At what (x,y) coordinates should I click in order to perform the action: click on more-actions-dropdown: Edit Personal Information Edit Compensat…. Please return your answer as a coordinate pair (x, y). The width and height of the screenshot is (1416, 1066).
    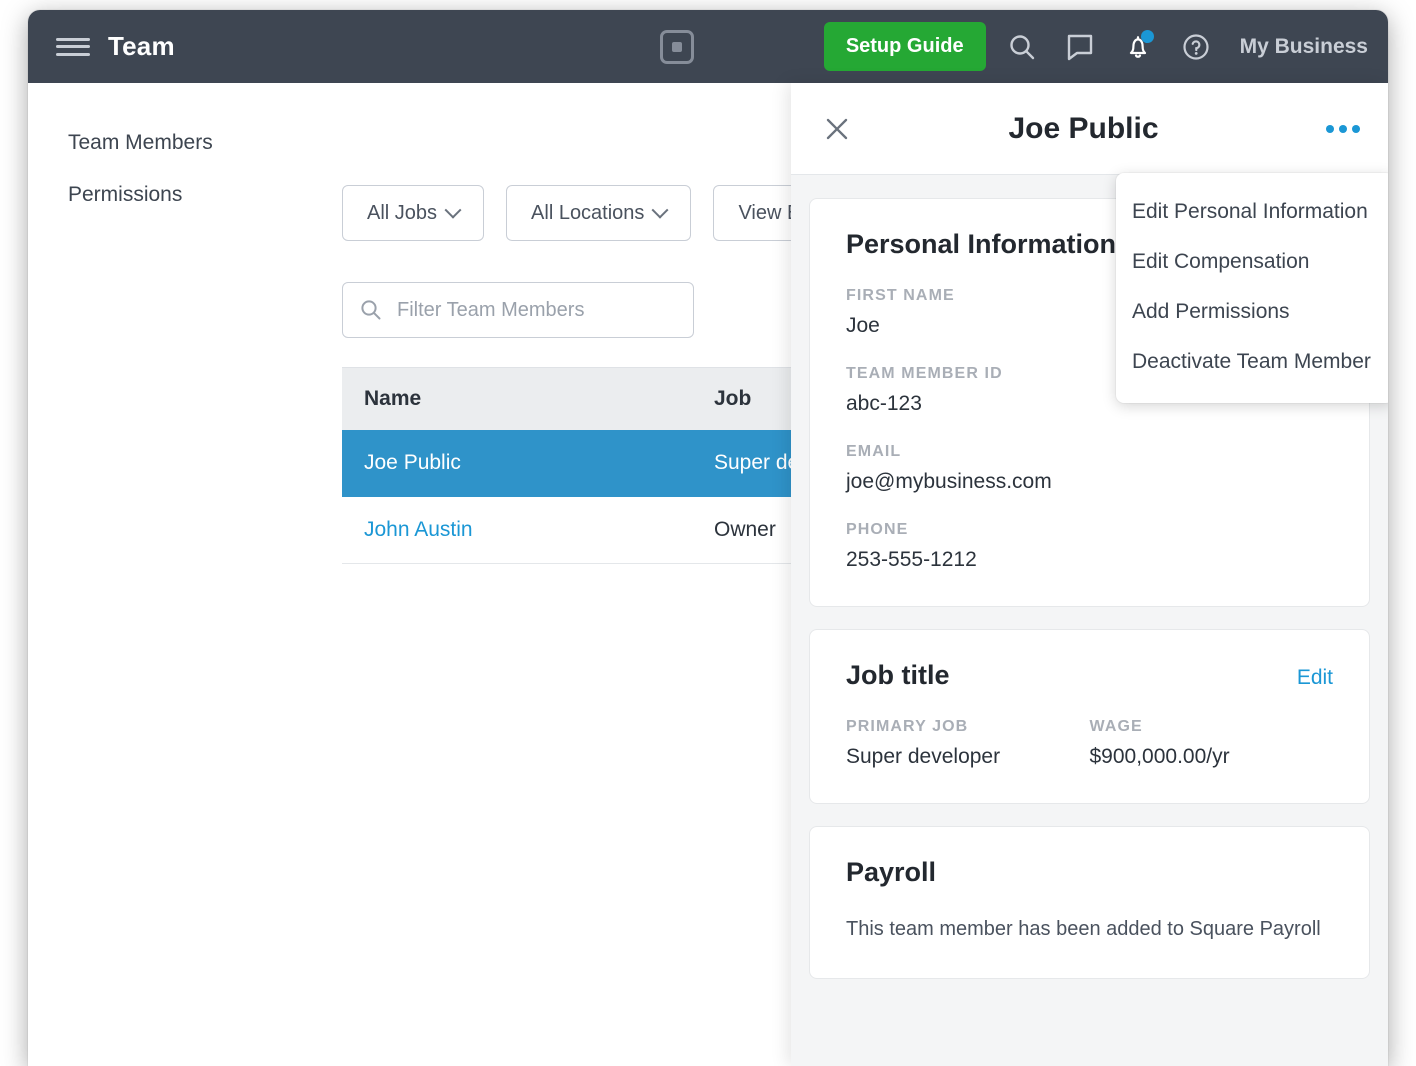
    Looking at the image, I should click on (1252, 288).